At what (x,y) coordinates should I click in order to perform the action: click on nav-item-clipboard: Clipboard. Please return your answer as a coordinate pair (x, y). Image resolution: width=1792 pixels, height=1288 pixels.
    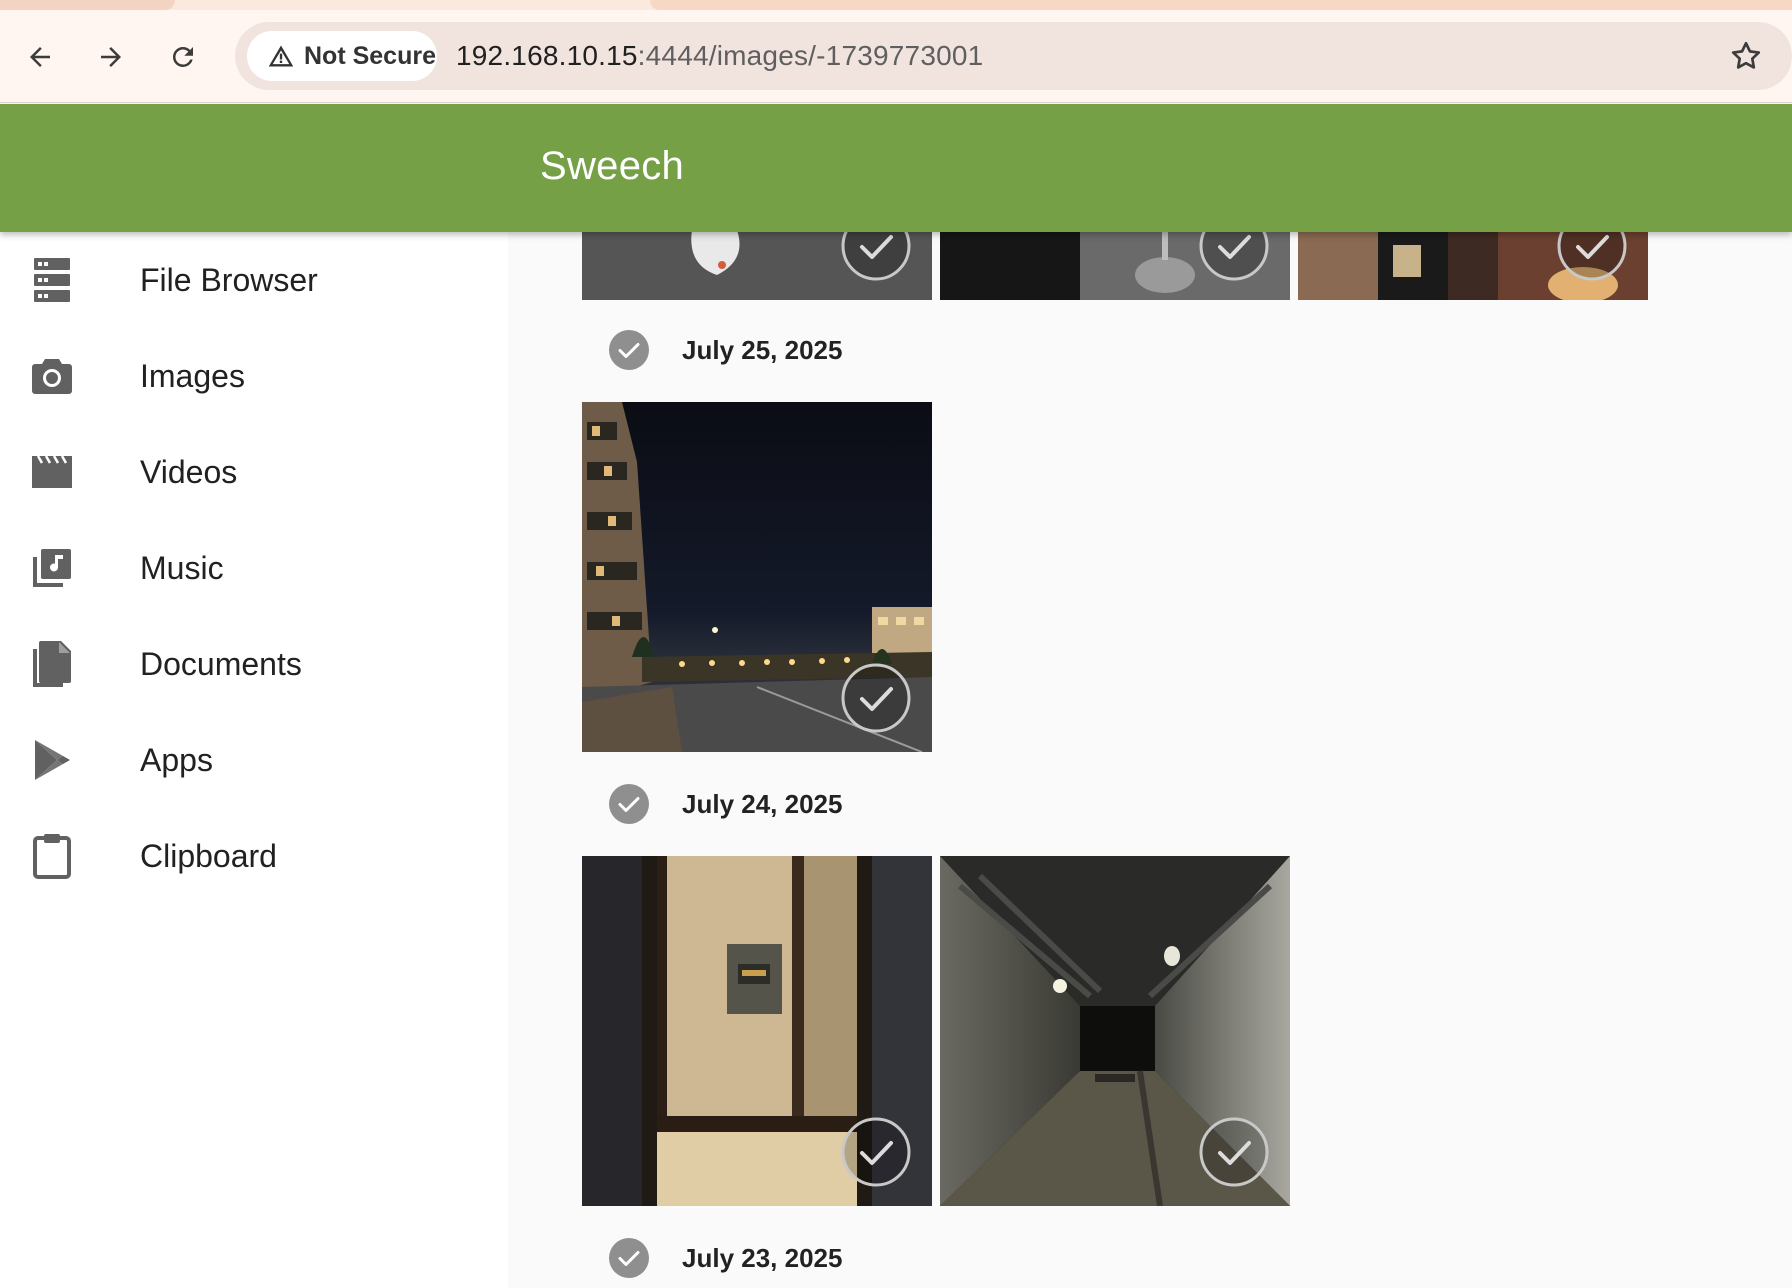
    Looking at the image, I should click on (254, 856).